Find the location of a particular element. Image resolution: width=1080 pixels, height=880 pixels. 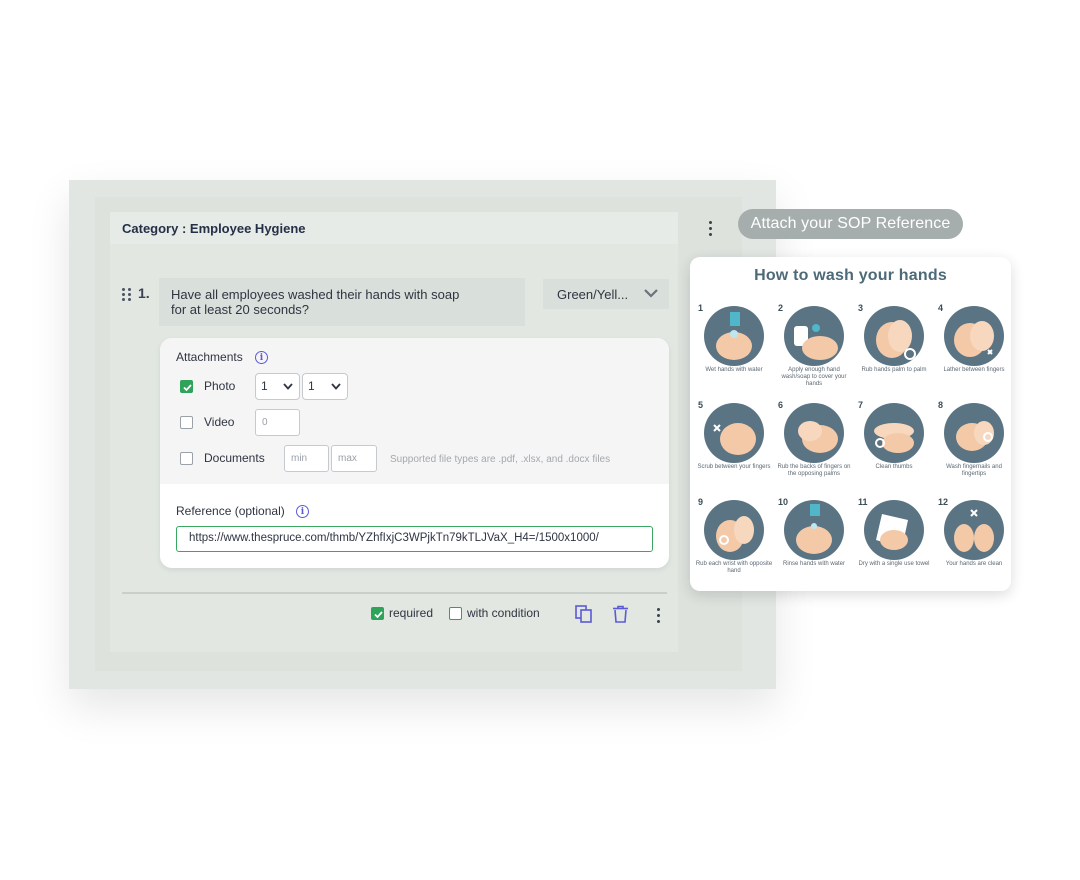

video-checkbox is located at coordinates (186, 422).